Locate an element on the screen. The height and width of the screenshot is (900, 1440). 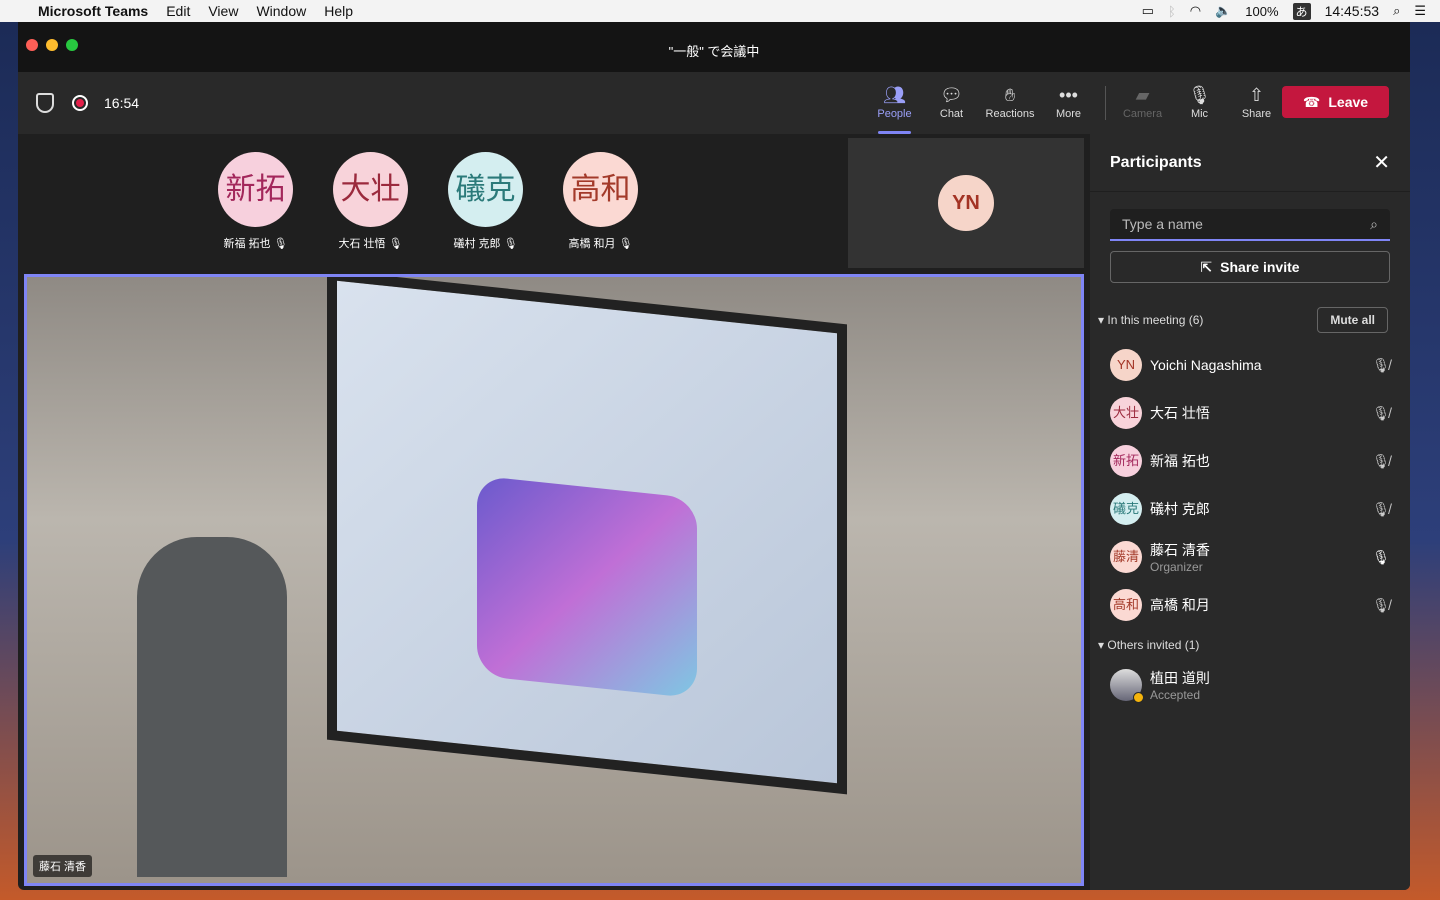
participant-status: Accepted is located at coordinates (1175, 695).